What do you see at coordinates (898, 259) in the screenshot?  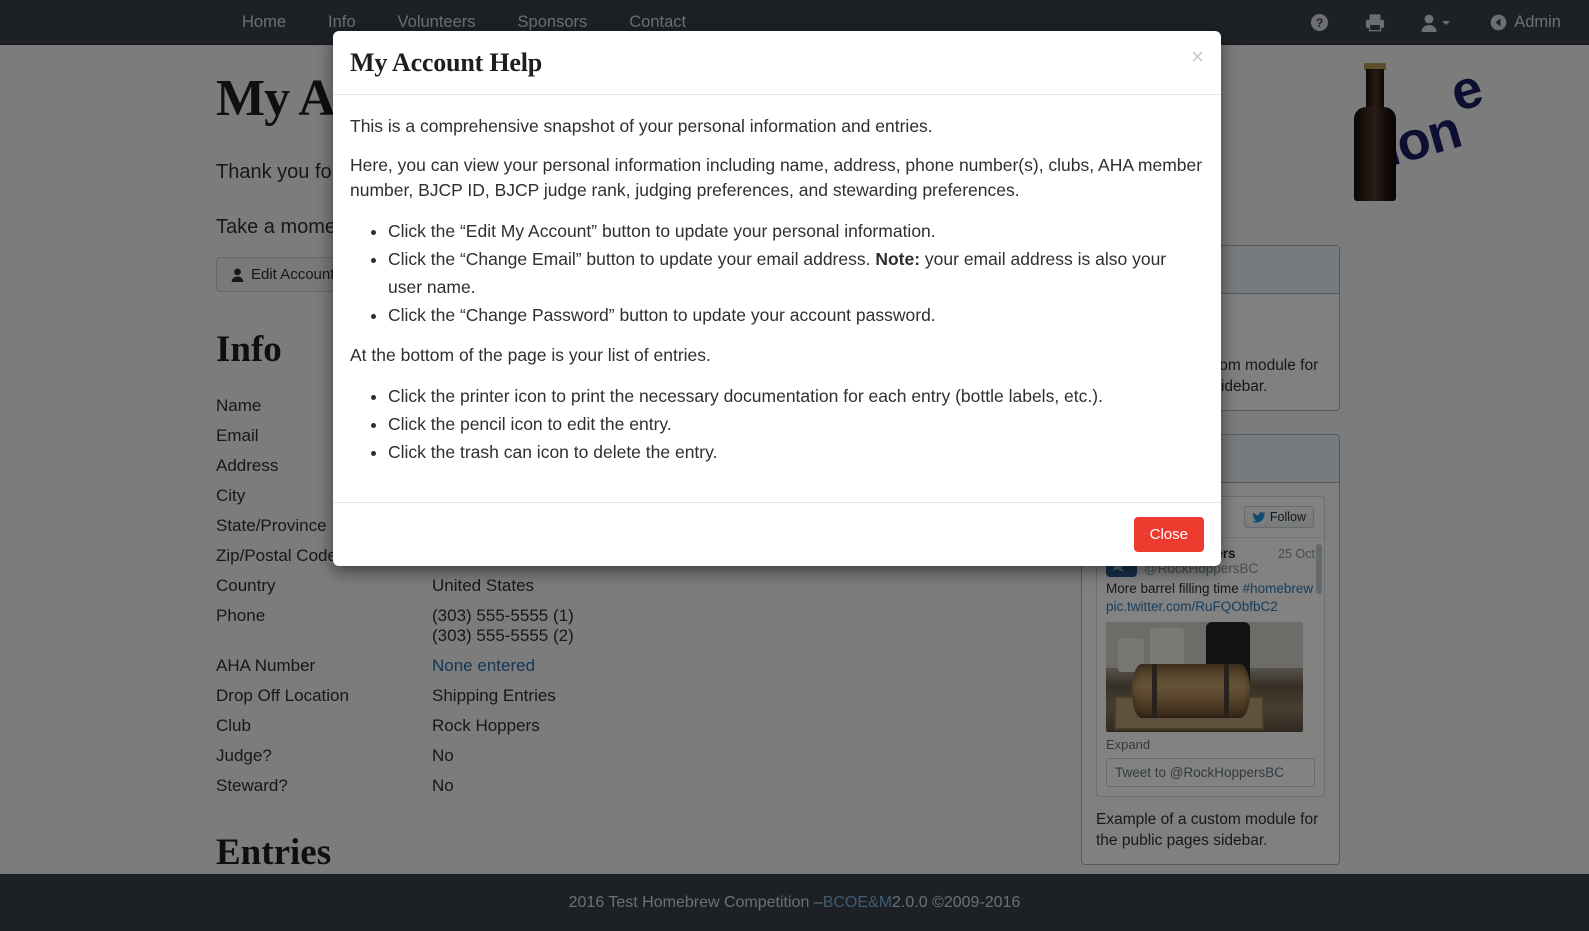 I see `list-item-bold: Note:` at bounding box center [898, 259].